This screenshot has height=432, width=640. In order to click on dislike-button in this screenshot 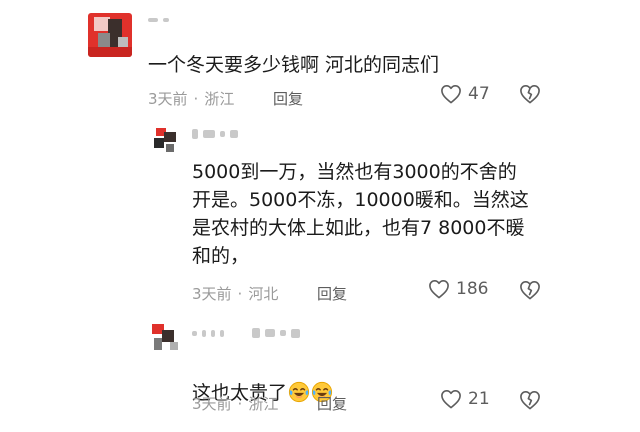, I will do `click(530, 400)`.